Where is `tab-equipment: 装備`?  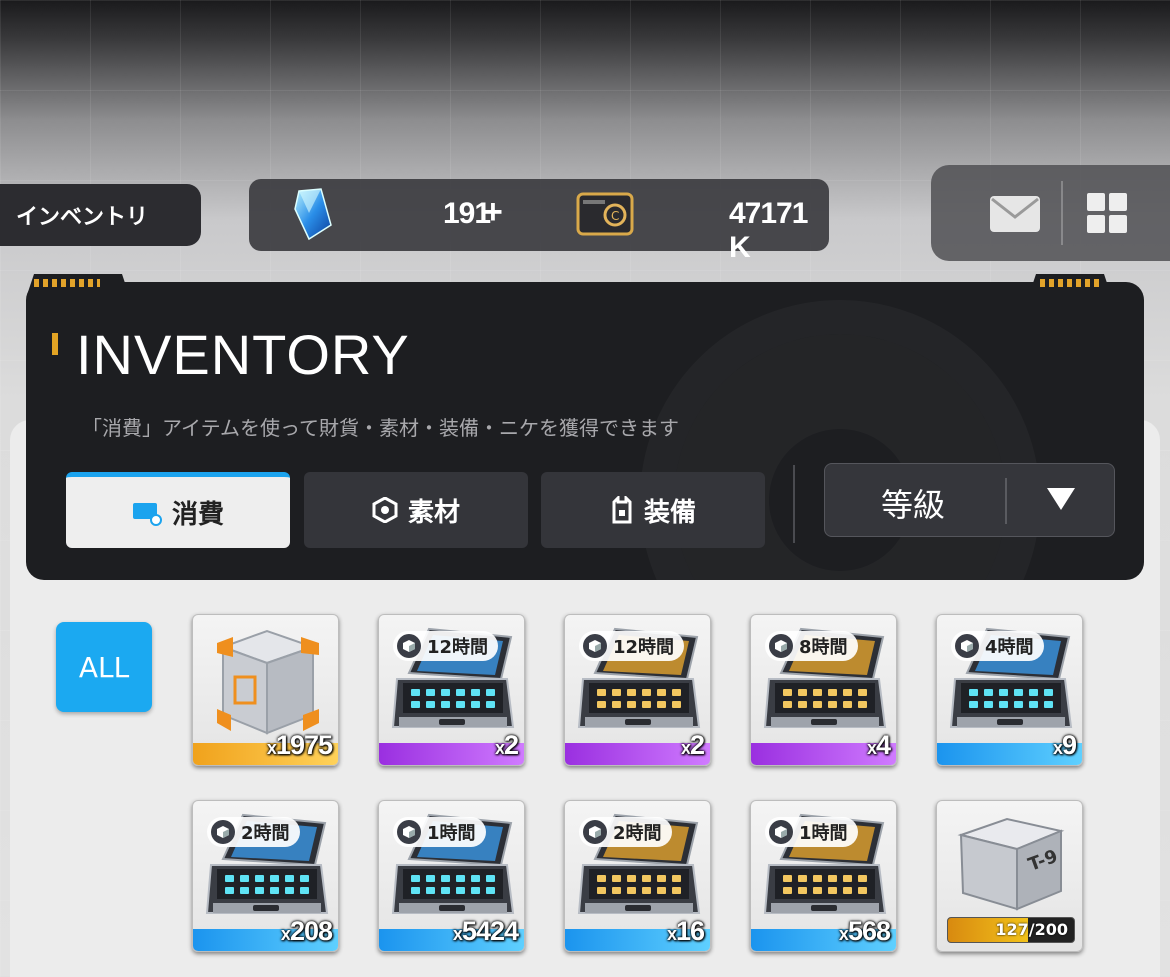
tab-equipment: 装備 is located at coordinates (653, 510).